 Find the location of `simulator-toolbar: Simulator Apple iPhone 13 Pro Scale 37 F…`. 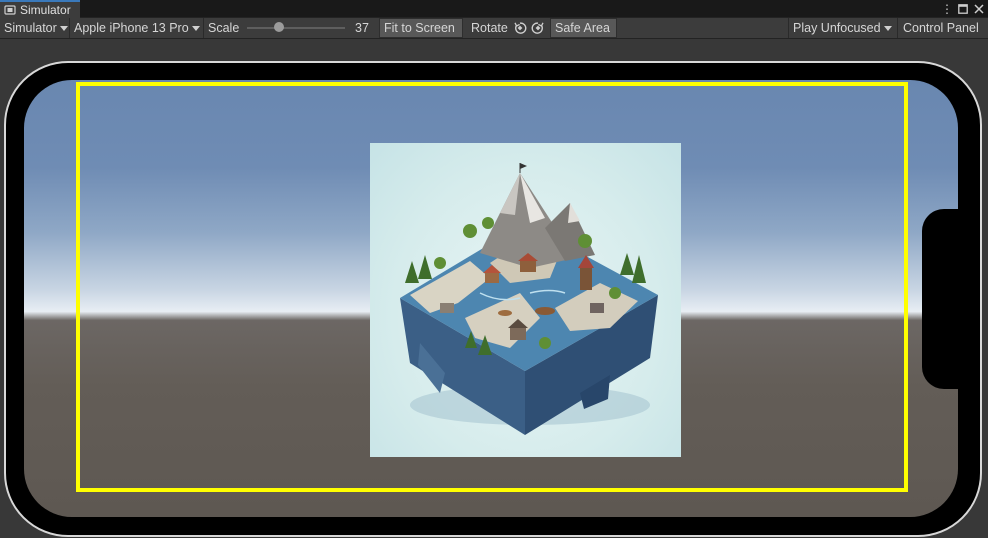

simulator-toolbar: Simulator Apple iPhone 13 Pro Scale 37 F… is located at coordinates (494, 28).